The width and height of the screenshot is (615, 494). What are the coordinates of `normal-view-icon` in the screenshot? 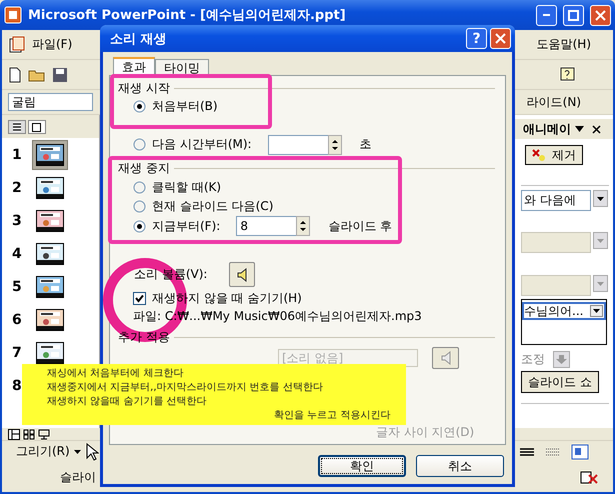 It's located at (14, 434).